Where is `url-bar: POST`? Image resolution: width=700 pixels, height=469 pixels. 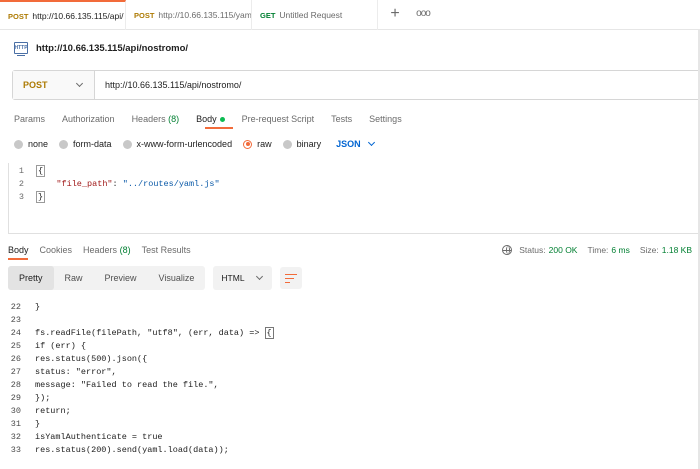
url-bar: POST is located at coordinates (356, 85).